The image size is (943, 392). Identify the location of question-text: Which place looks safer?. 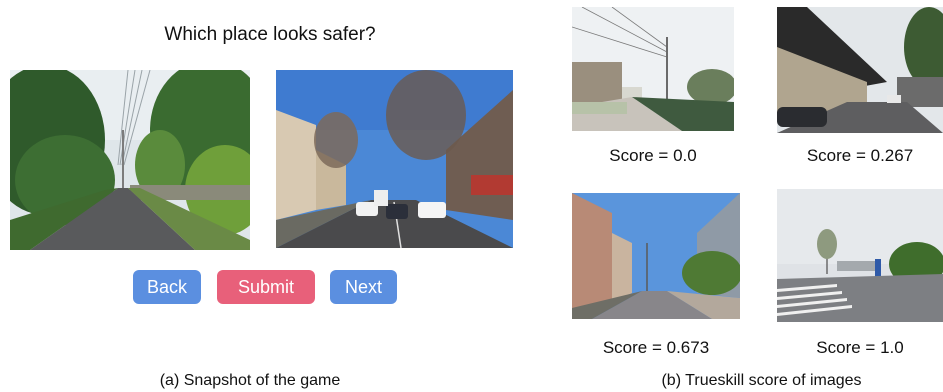
(270, 34).